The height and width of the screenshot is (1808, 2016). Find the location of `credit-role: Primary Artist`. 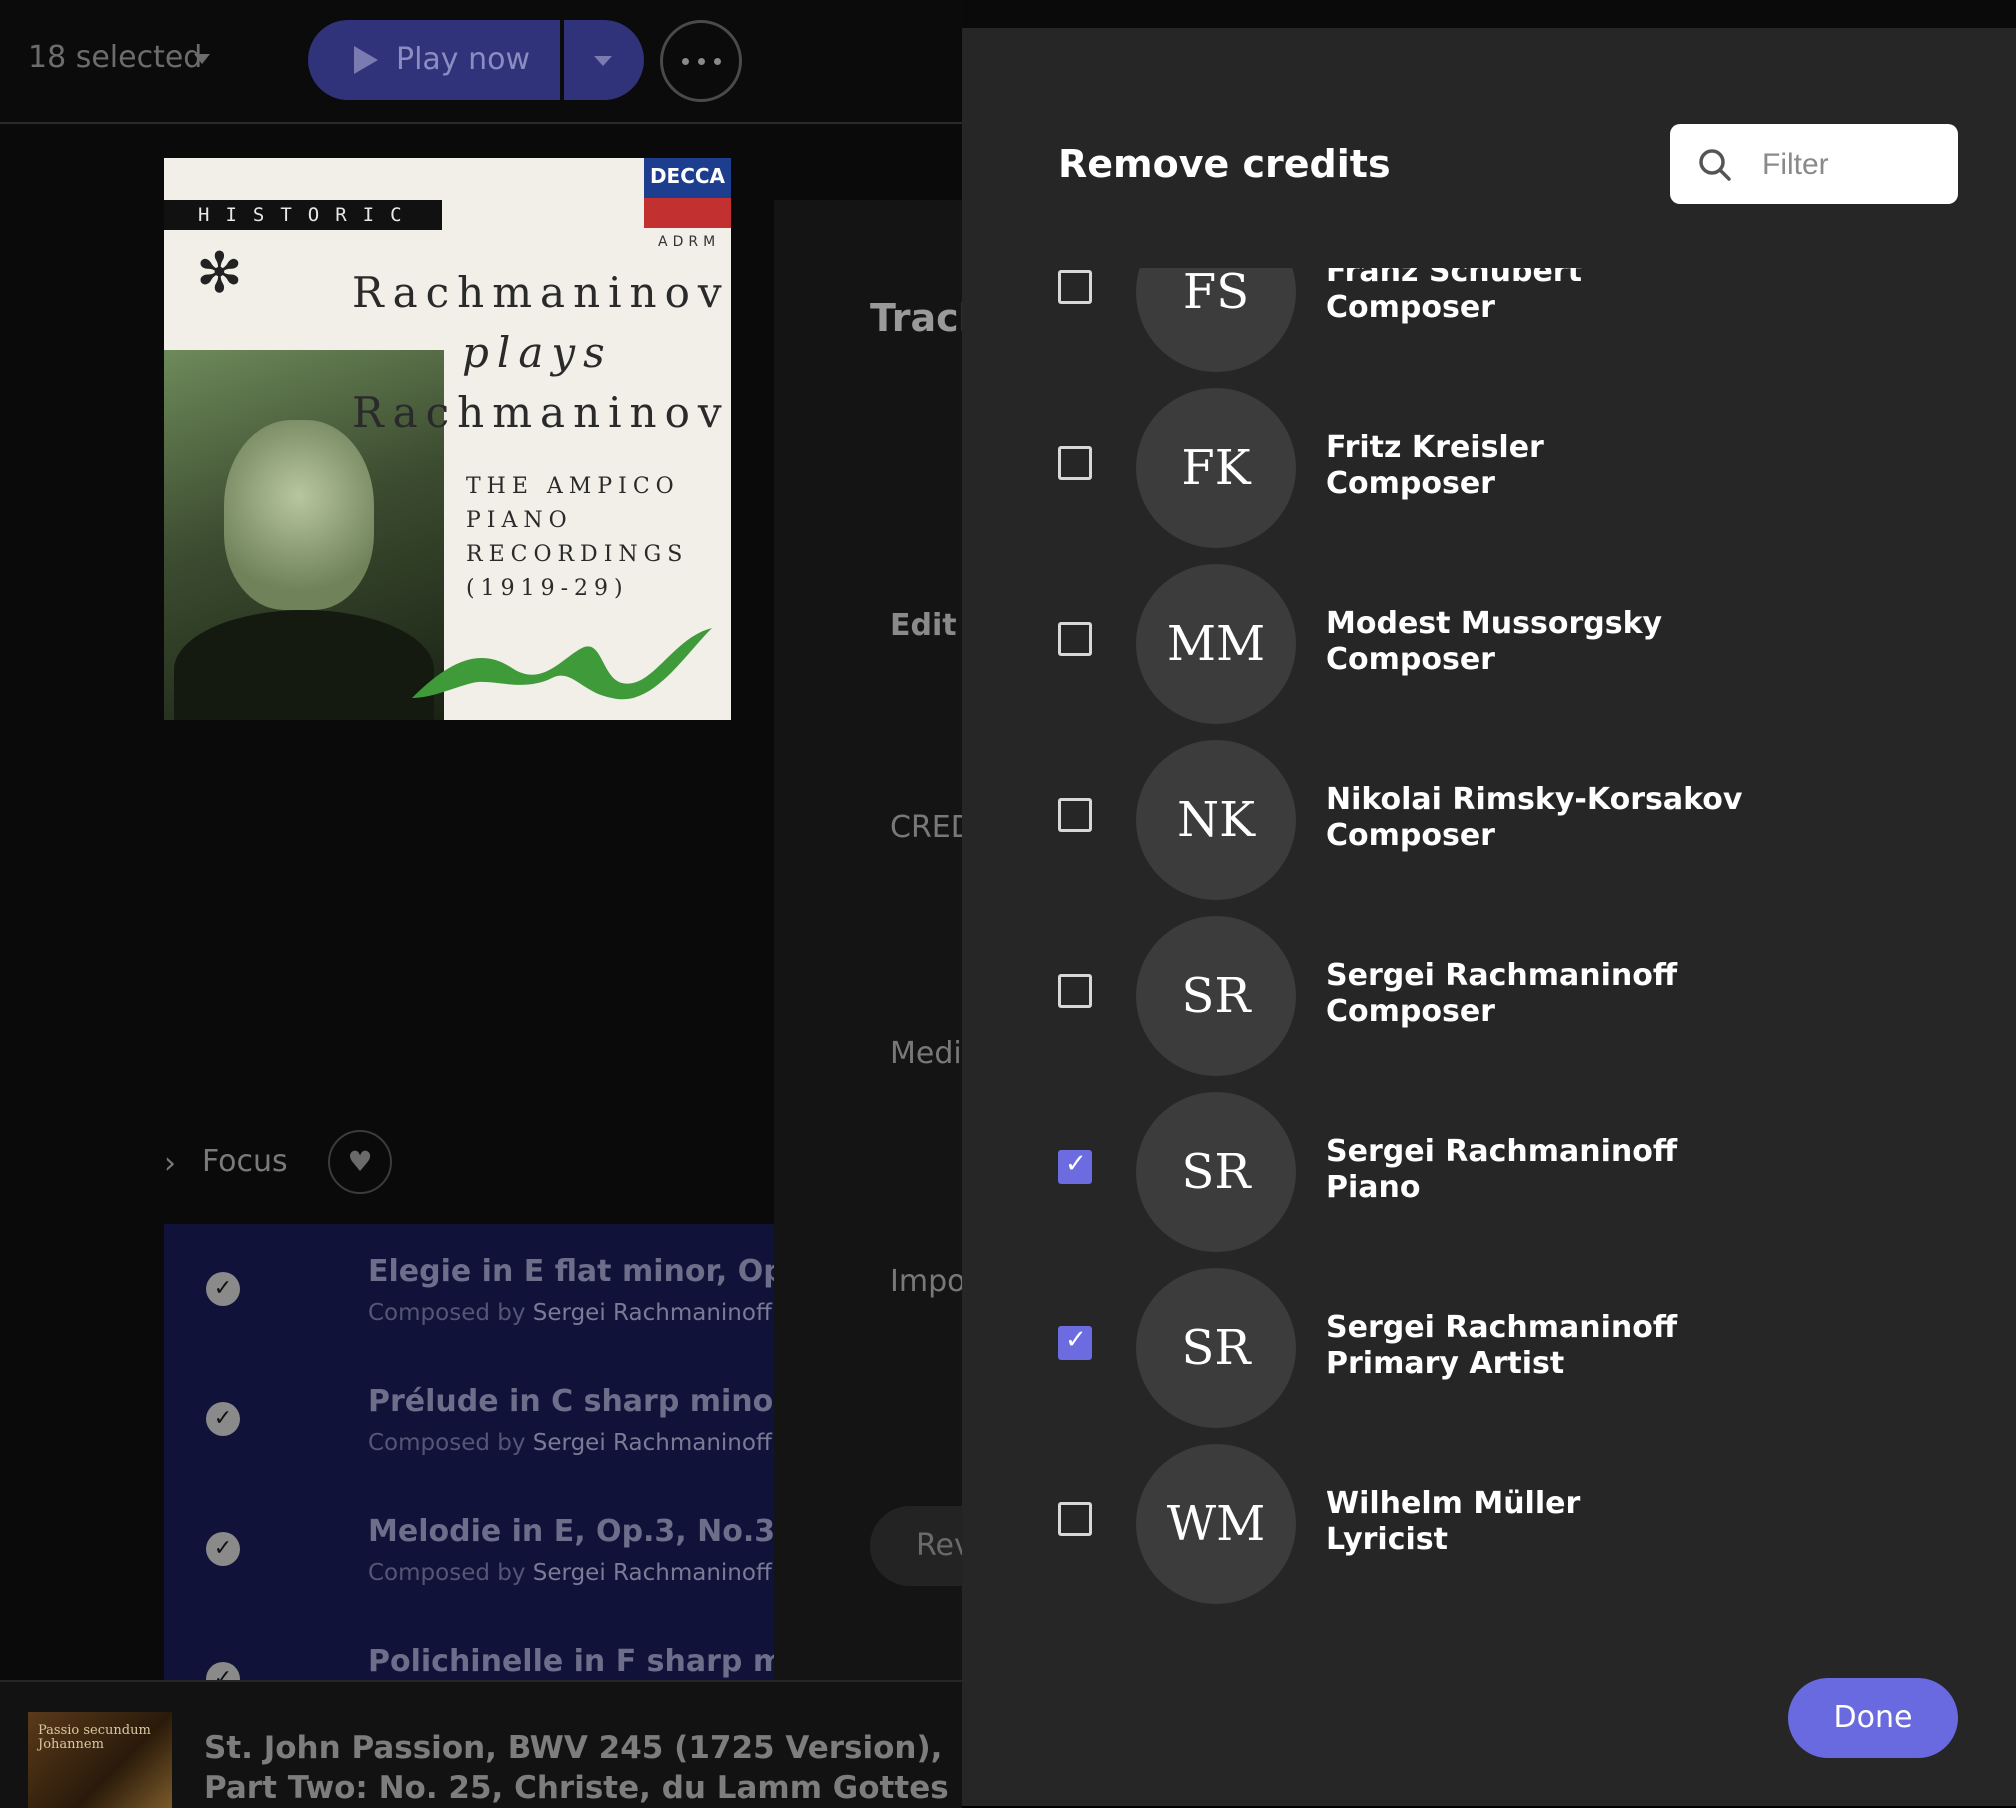

credit-role: Primary Artist is located at coordinates (1445, 1363).